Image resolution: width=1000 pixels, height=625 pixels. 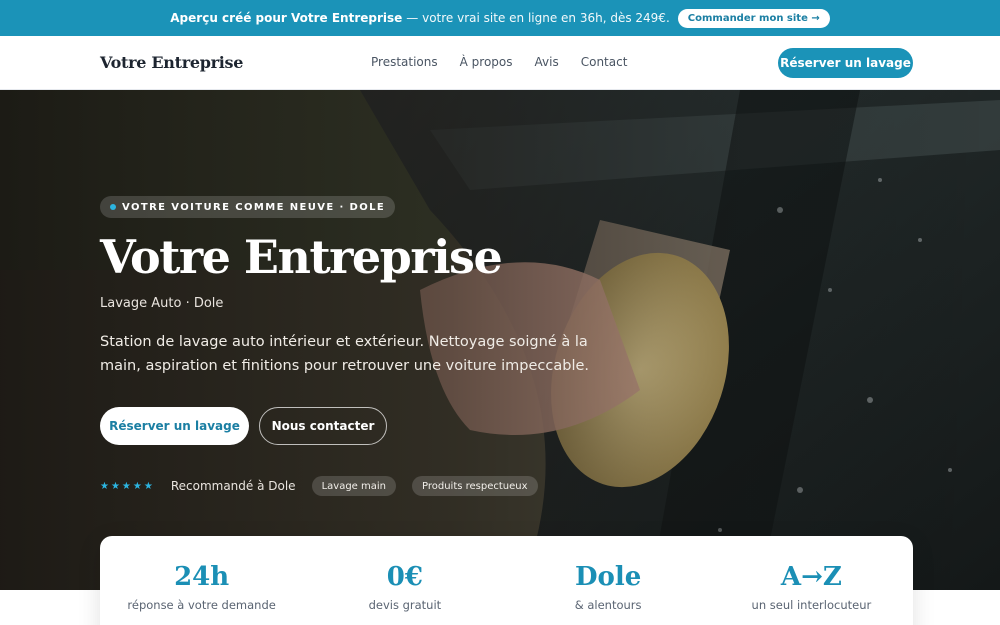 I want to click on location-pill: VOTRE VOITURE COMME NEUVE · DOLE, so click(x=248, y=207).